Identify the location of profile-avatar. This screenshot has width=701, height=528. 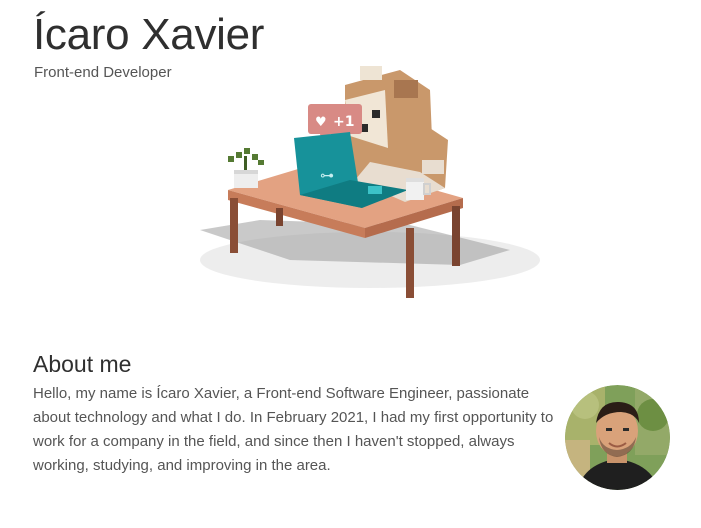
(617, 437).